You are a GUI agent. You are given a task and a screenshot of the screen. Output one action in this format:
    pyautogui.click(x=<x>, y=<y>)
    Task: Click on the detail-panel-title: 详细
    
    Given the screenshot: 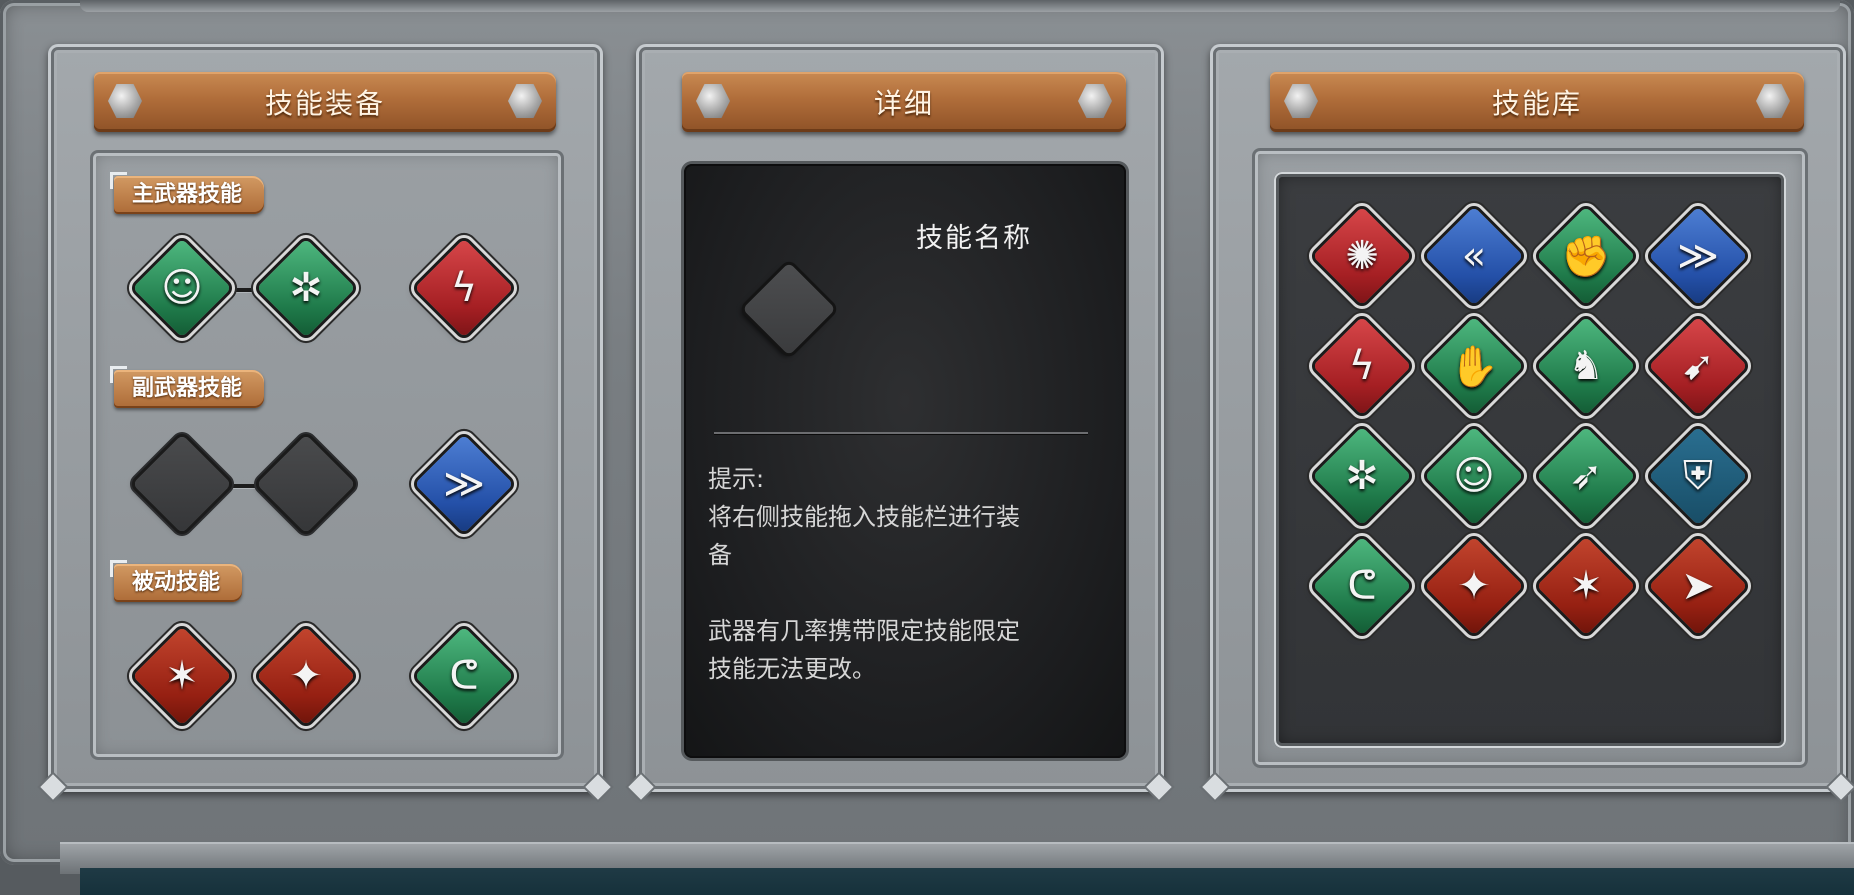 What is the action you would take?
    pyautogui.click(x=903, y=103)
    